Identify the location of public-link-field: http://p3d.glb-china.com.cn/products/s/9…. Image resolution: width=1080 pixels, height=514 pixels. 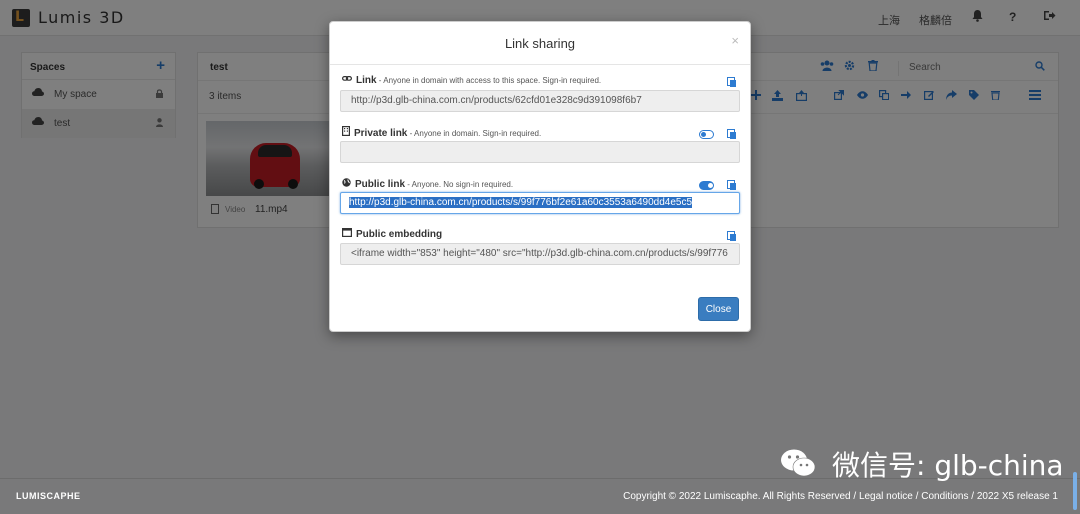
(540, 203).